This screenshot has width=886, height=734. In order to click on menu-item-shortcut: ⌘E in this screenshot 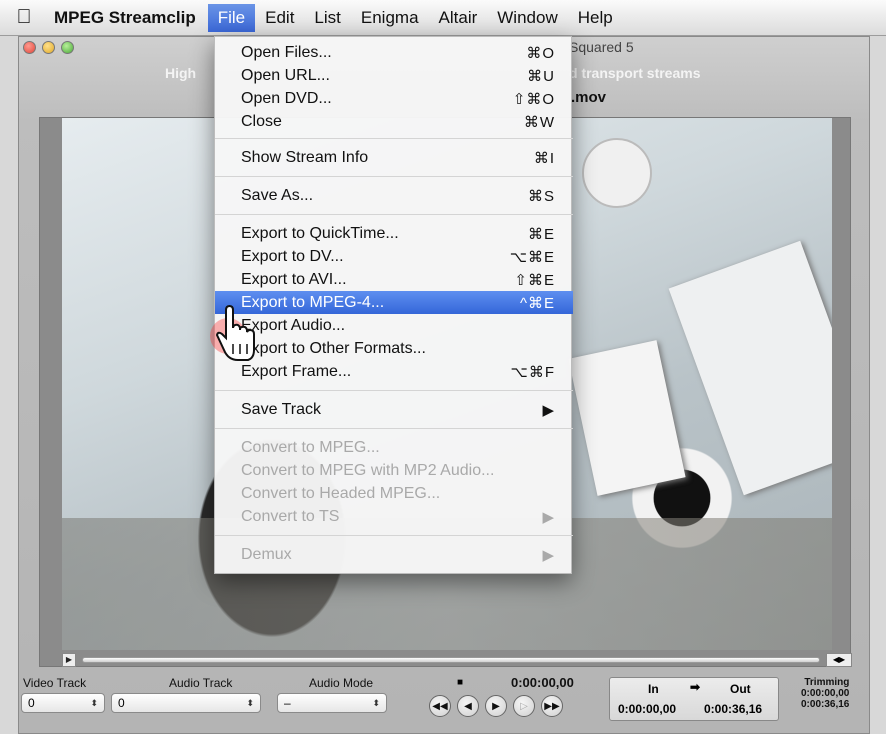, I will do `click(541, 234)`.